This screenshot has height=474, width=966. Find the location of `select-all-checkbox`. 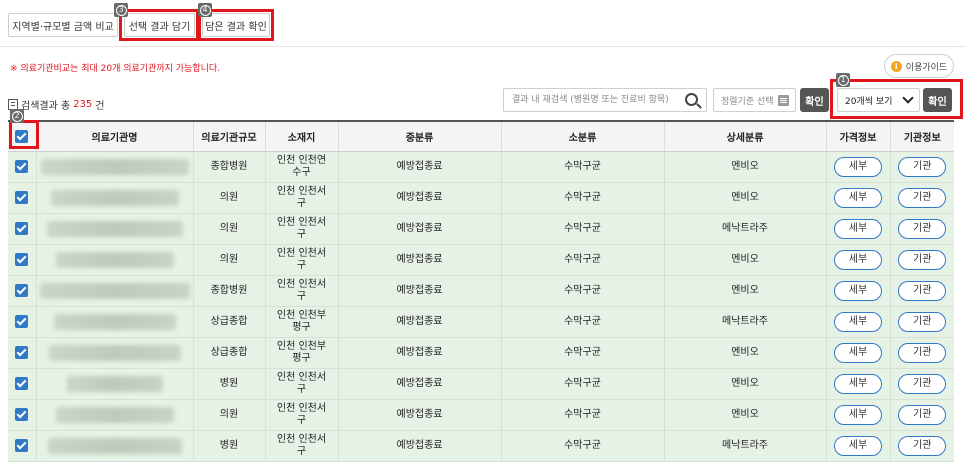

select-all-checkbox is located at coordinates (22, 136).